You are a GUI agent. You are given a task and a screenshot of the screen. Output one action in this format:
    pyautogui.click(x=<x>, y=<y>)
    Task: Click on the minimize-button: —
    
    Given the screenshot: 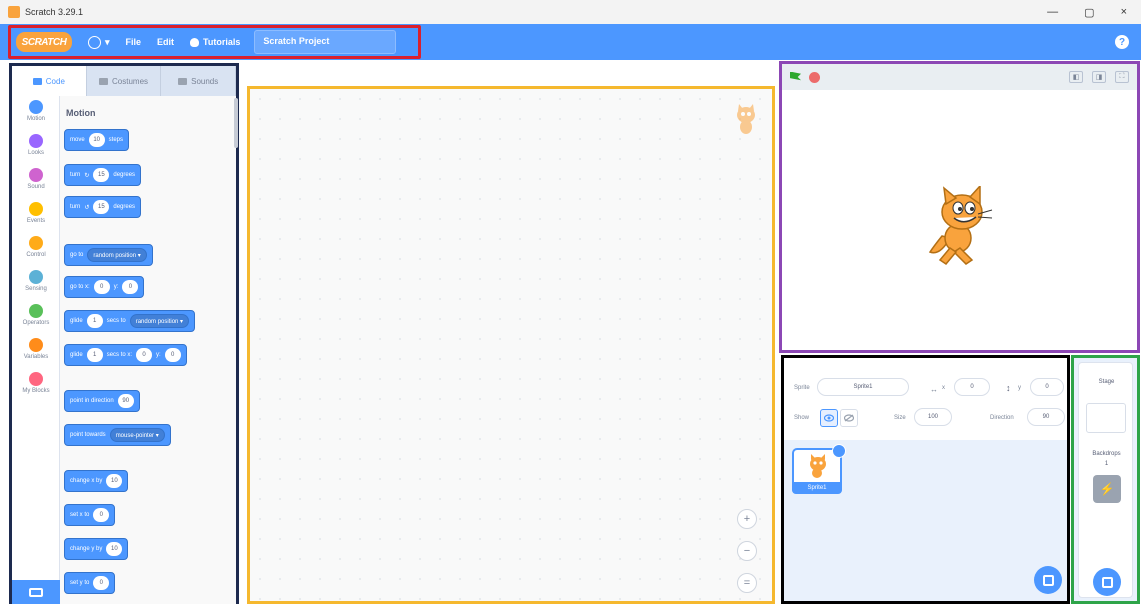 What is the action you would take?
    pyautogui.click(x=1052, y=12)
    